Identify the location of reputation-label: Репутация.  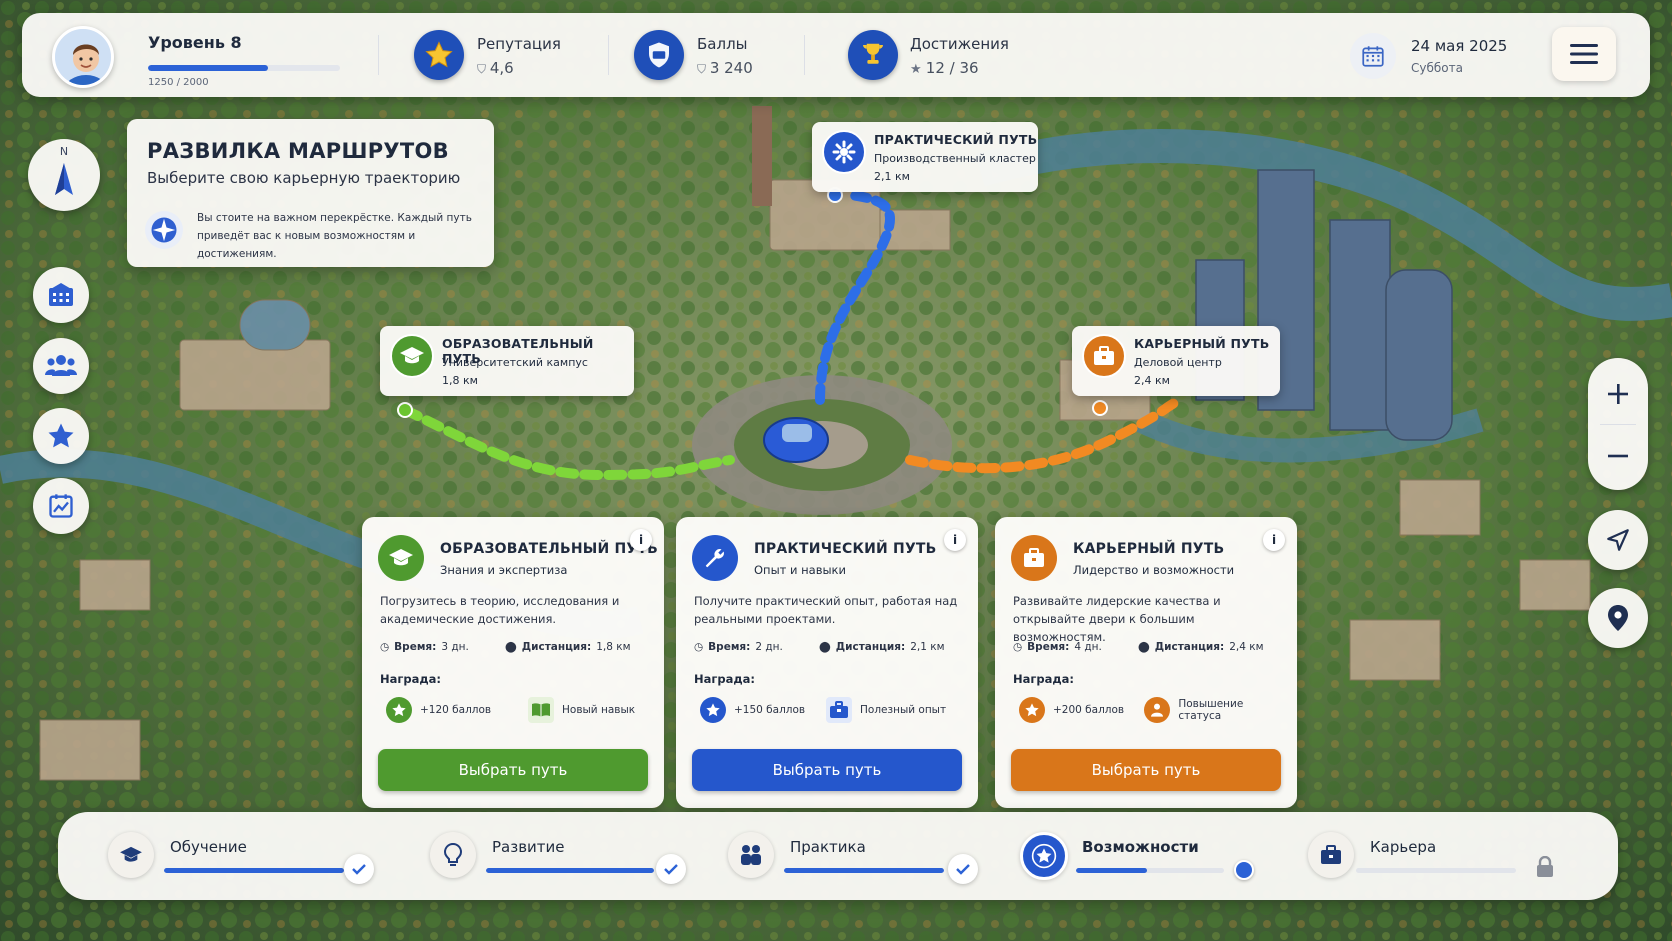
(519, 44).